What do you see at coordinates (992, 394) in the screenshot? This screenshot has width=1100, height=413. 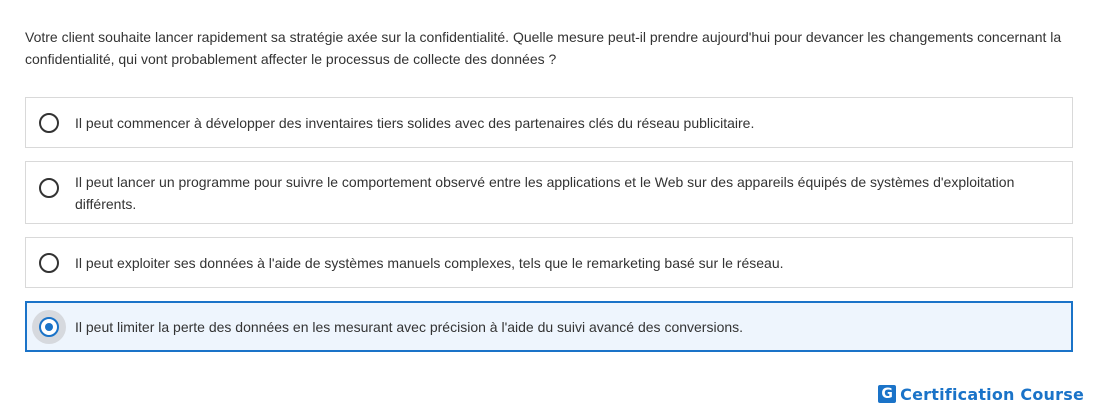 I see `brand-name: Certification Course` at bounding box center [992, 394].